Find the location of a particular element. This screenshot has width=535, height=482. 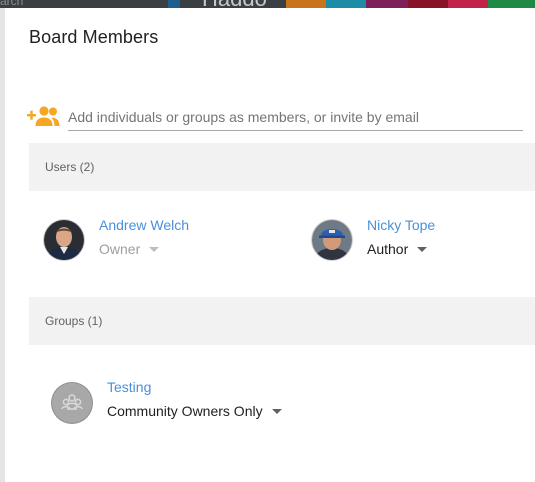

role-label: Community Owners Only is located at coordinates (185, 411).